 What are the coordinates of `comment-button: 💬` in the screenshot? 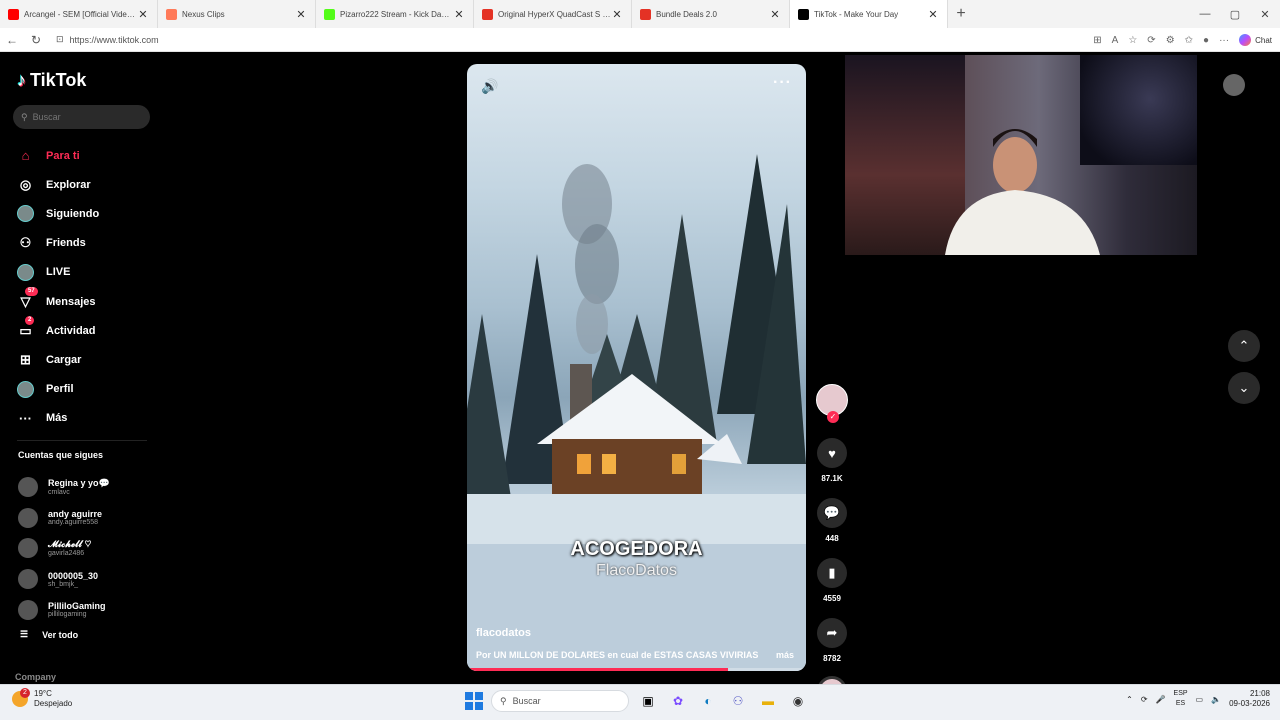 It's located at (832, 513).